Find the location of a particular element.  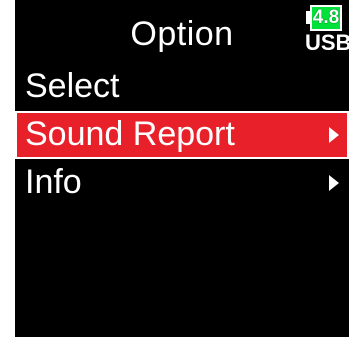

battery-indicator: 4.8 USB is located at coordinates (327, 31).